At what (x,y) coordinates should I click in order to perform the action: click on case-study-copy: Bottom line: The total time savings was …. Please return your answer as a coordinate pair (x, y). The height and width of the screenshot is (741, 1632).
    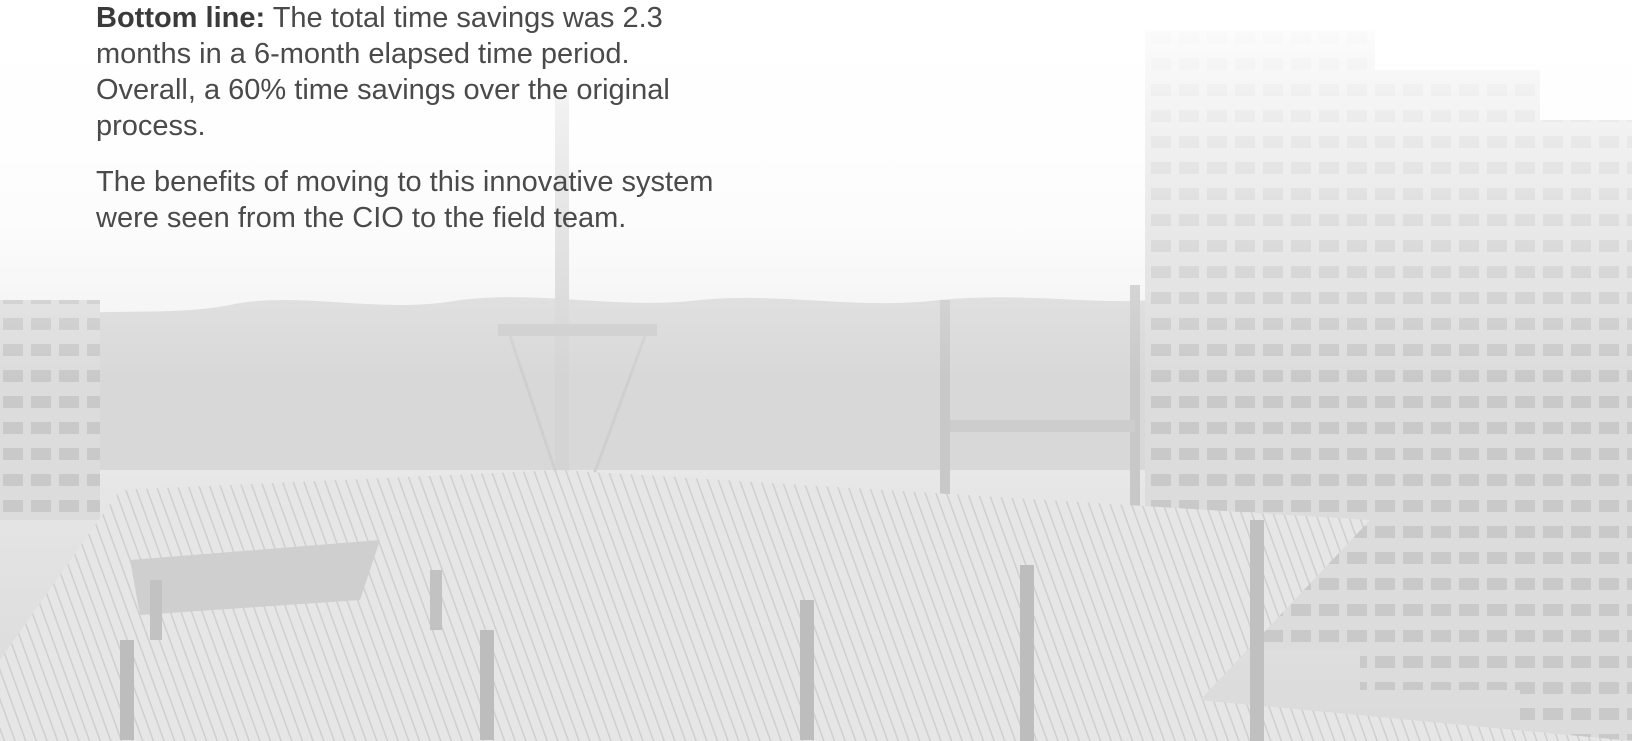
    Looking at the image, I should click on (436, 118).